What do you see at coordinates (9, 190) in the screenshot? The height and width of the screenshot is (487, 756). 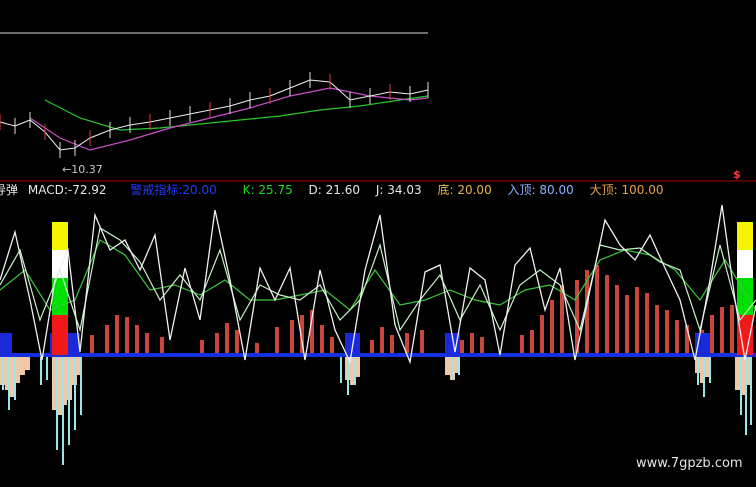 I see `indicator-name: 导弹` at bounding box center [9, 190].